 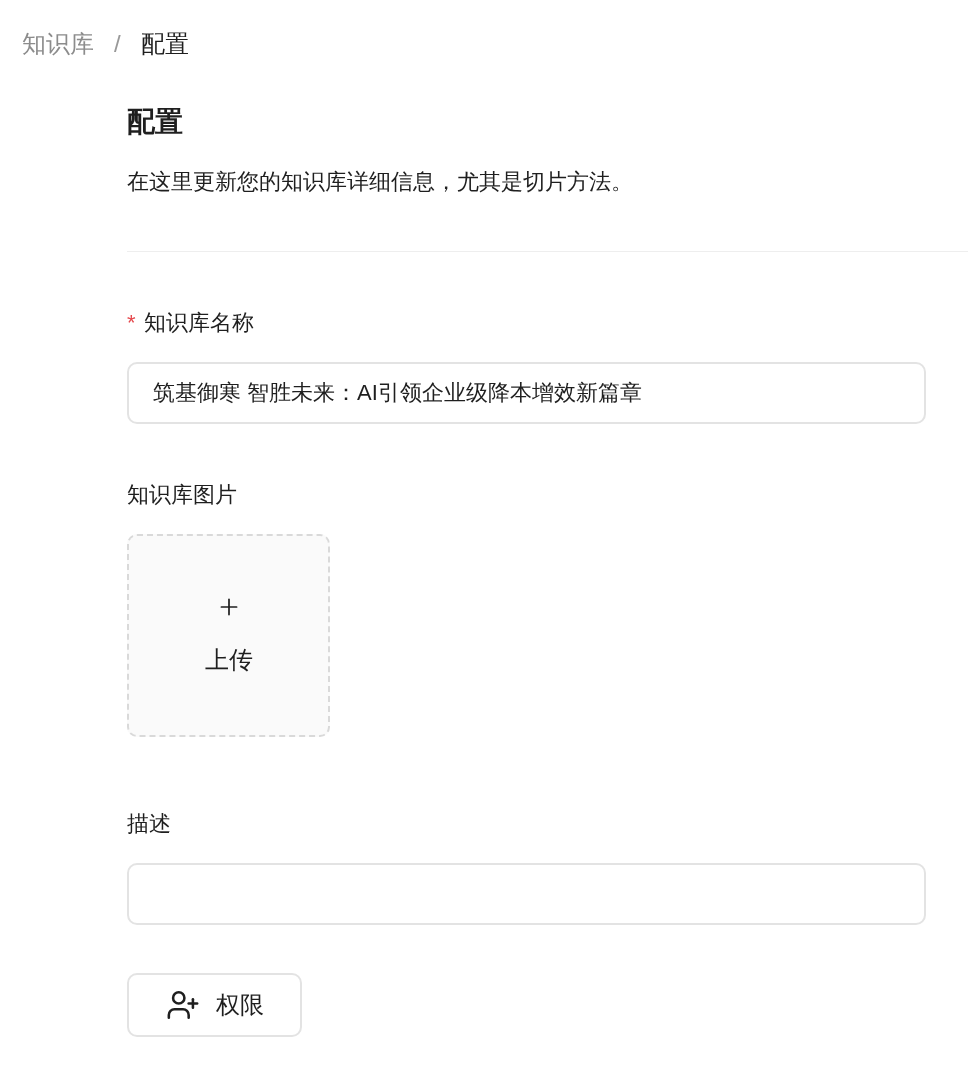 What do you see at coordinates (526, 393) in the screenshot?
I see `text-field: 筑基御寒 智胜未来：AI引领企业级降本增效新篇章` at bounding box center [526, 393].